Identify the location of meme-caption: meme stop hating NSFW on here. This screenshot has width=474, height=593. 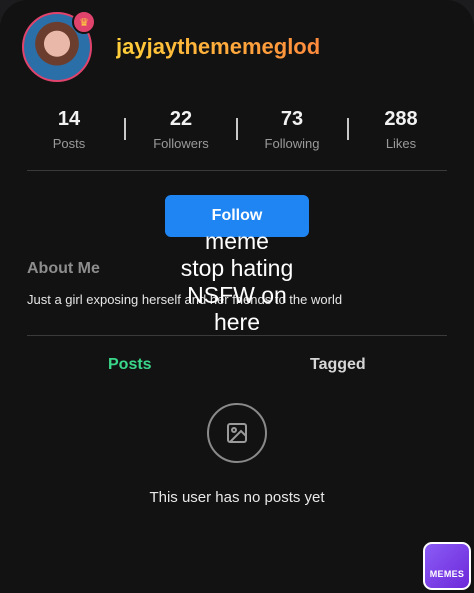
(237, 282).